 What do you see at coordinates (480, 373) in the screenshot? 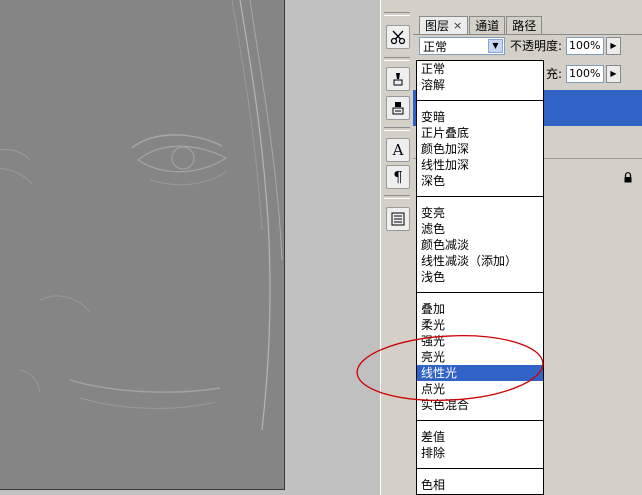
I see `blend-menu-item: 线性光` at bounding box center [480, 373].